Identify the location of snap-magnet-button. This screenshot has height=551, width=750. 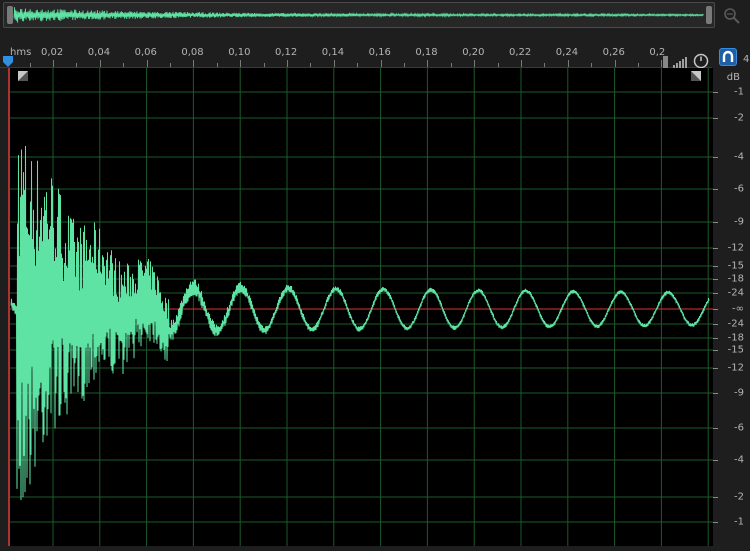
(728, 57).